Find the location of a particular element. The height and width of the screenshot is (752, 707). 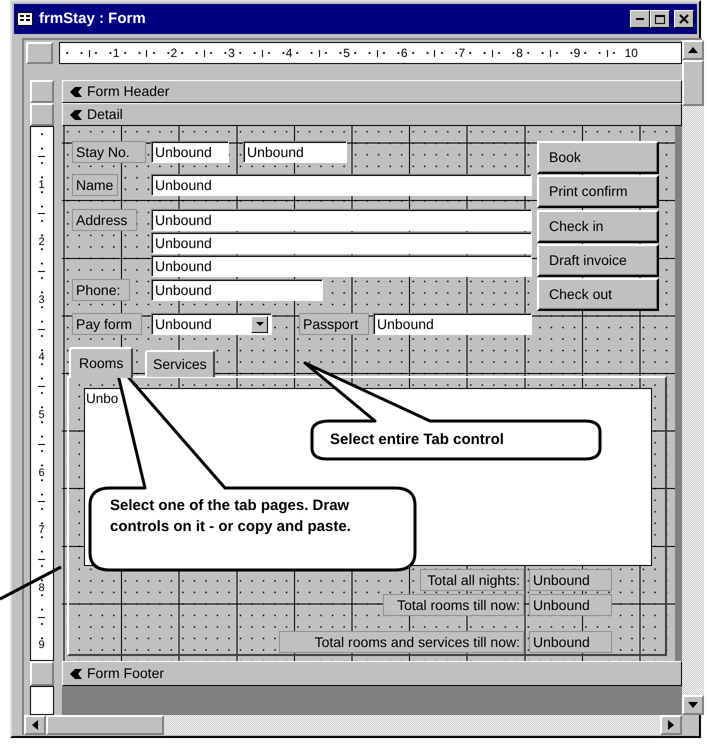

close-icon is located at coordinates (684, 19).